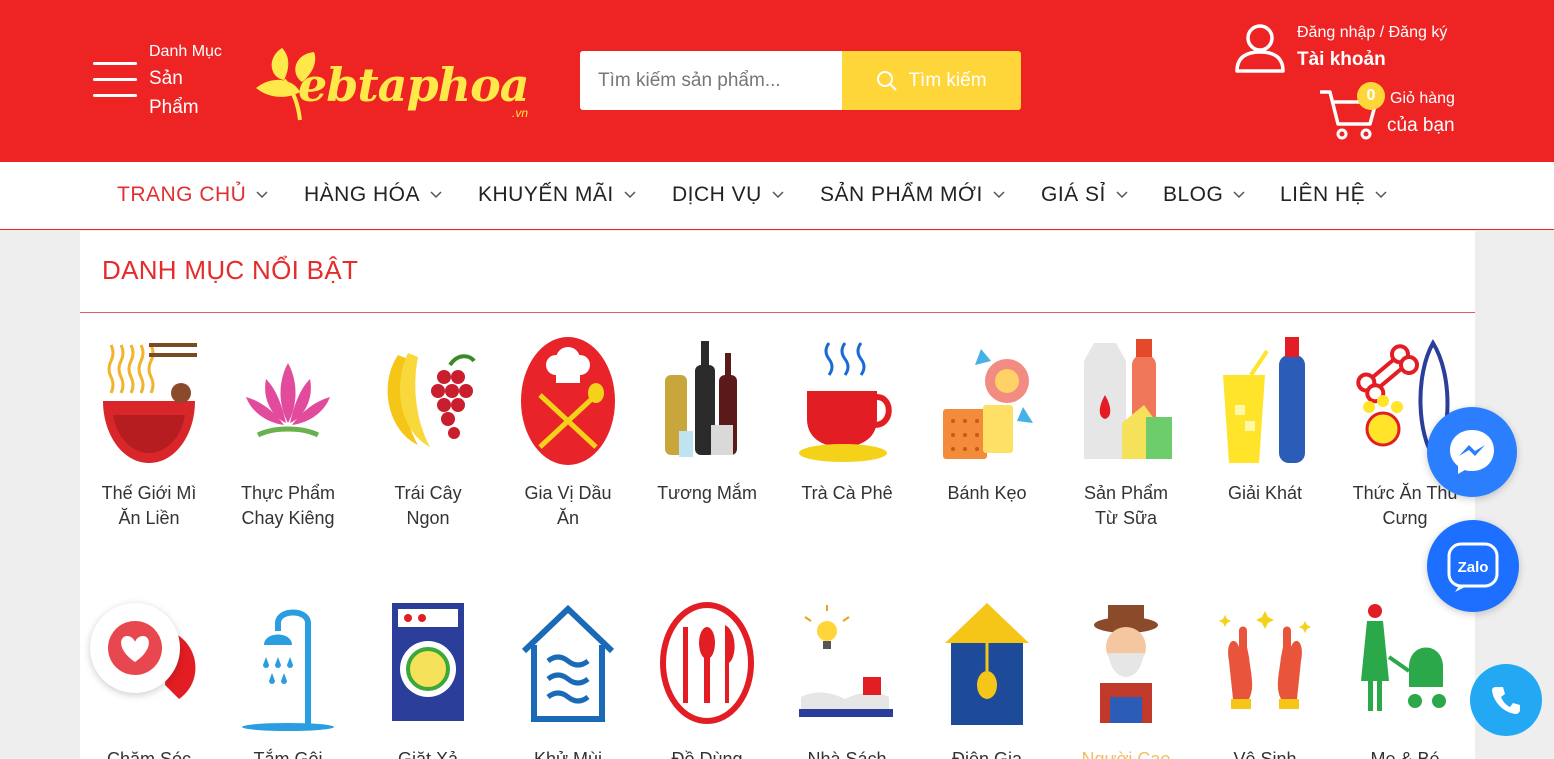 The image size is (1554, 759). Describe the element at coordinates (987, 493) in the screenshot. I see `category-label: Bánh Kẹo` at that location.